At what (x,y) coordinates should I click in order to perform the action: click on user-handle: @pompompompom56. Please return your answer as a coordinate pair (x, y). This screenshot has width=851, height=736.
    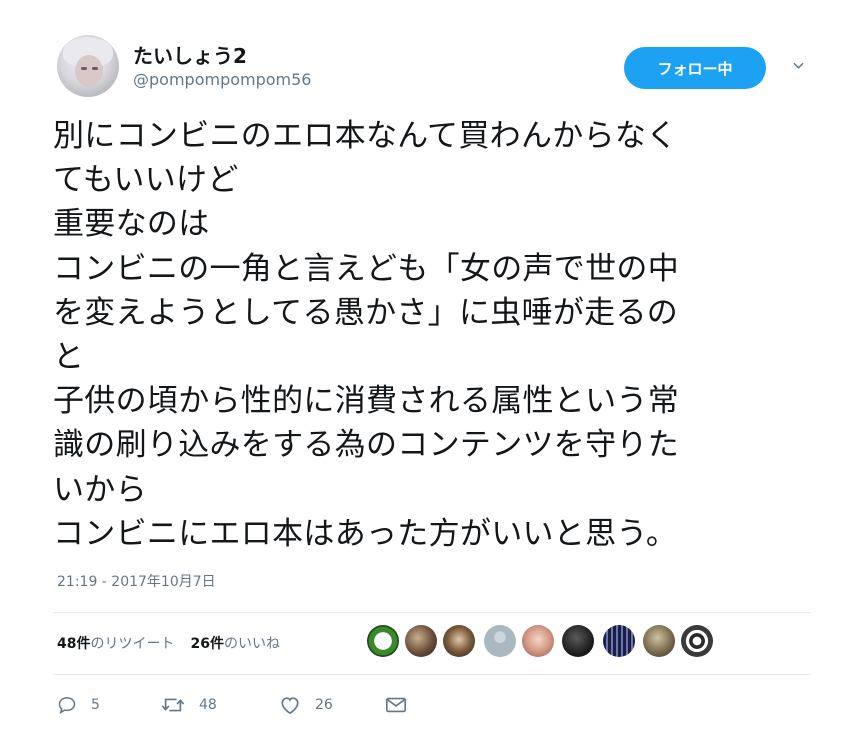
    Looking at the image, I should click on (222, 79).